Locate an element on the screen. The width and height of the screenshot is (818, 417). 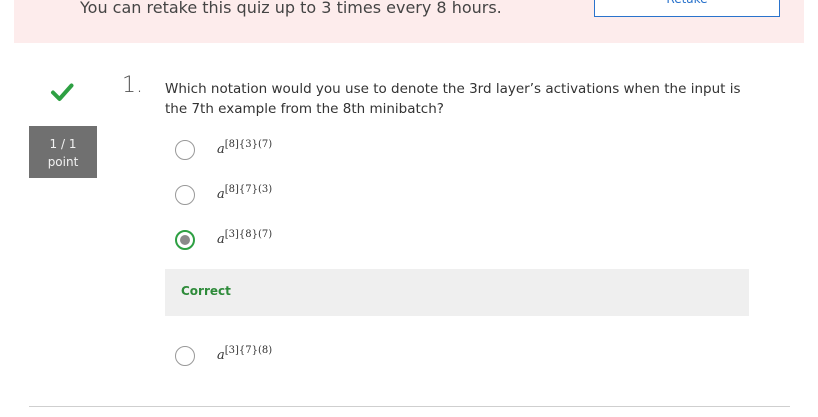
divider is located at coordinates (409, 406).